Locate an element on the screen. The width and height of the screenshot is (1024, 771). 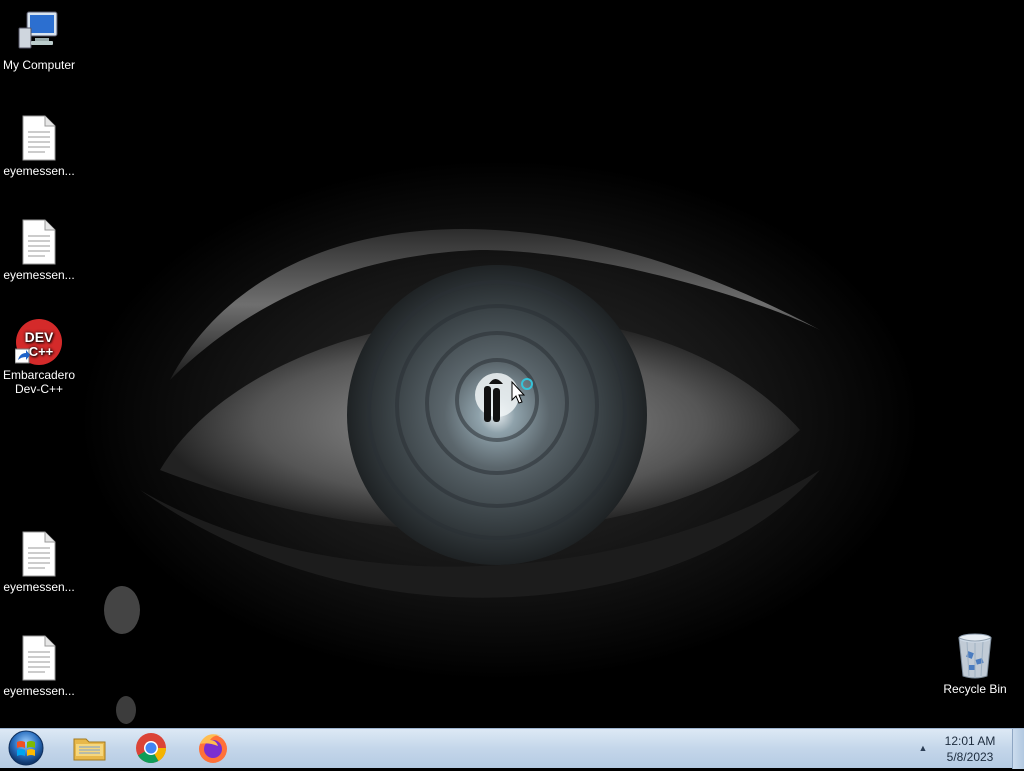
devcpp-shortcut-icon: DEV C++ is located at coordinates (38, 342).